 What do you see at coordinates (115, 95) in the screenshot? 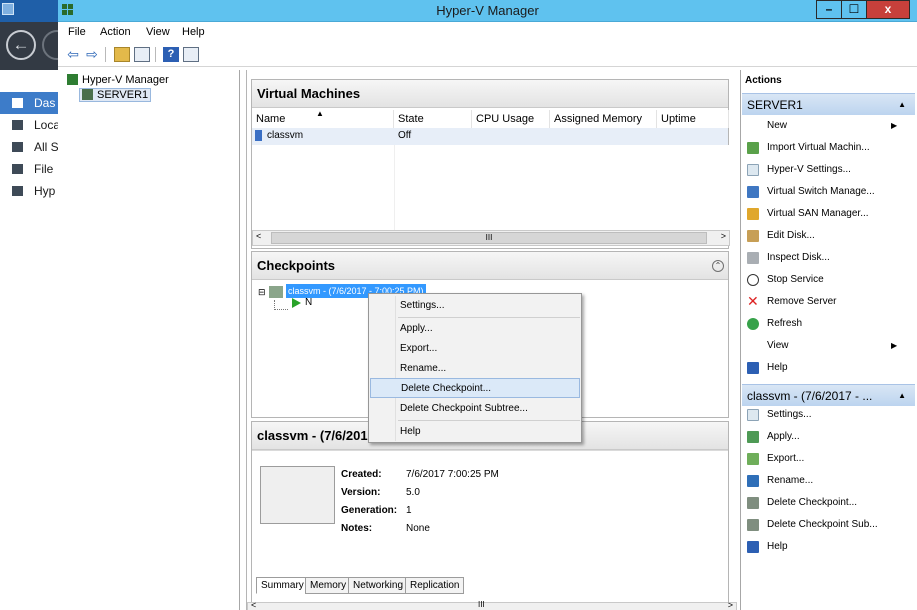
I see `tree-node-server1: SERVER1` at bounding box center [115, 95].